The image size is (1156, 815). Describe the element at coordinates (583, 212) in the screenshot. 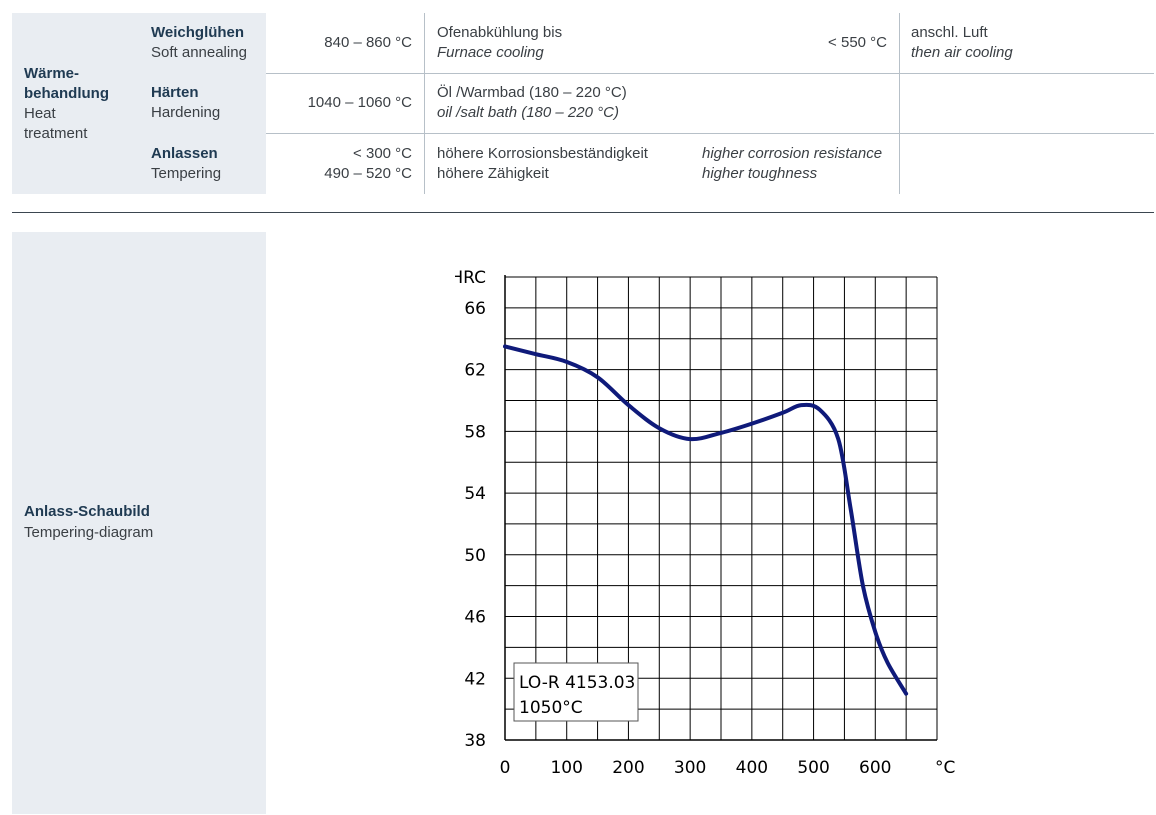

I see `section-separator` at that location.